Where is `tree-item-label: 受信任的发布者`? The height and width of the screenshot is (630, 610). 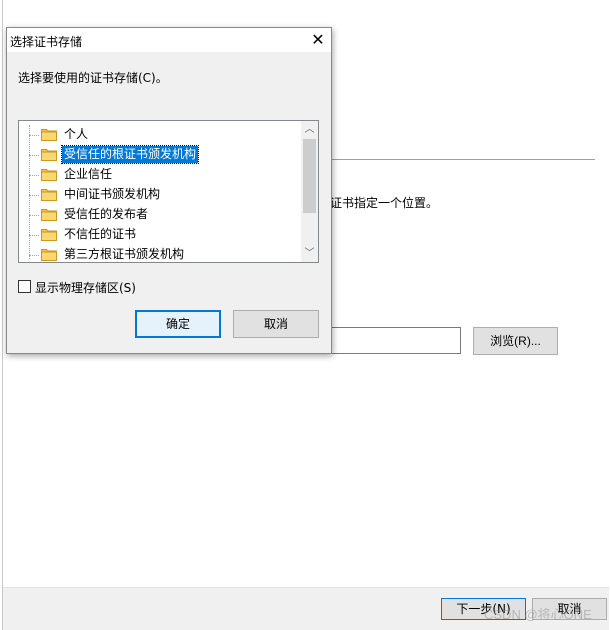
tree-item-label: 受信任的发布者 is located at coordinates (106, 214).